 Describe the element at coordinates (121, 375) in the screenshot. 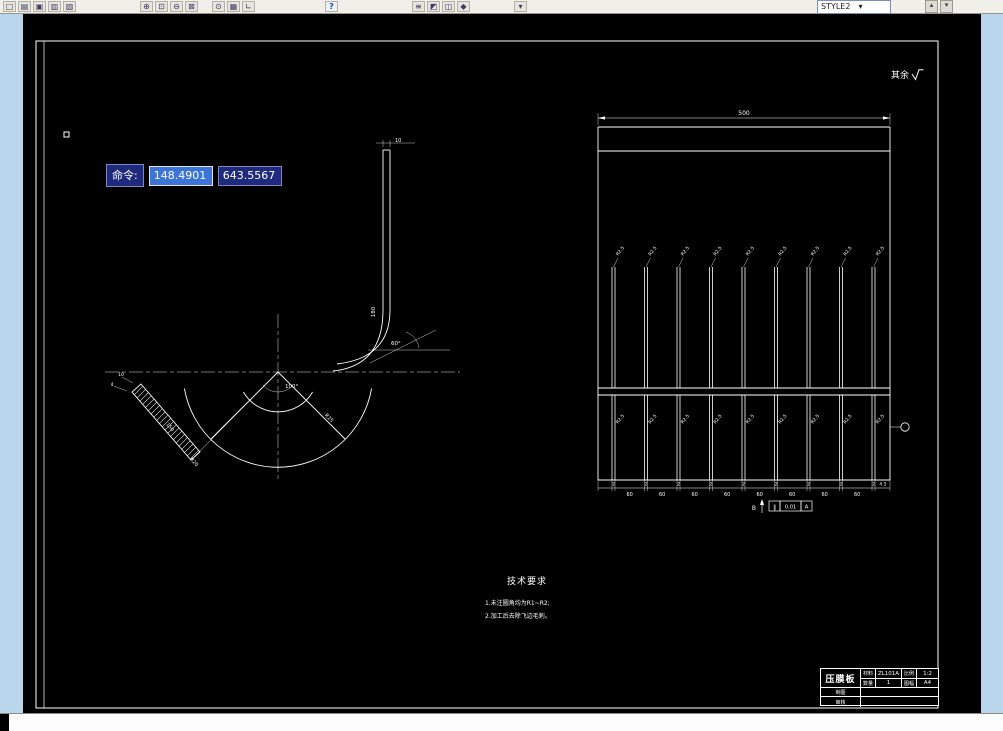

I see `dim-bar-a: 10` at that location.